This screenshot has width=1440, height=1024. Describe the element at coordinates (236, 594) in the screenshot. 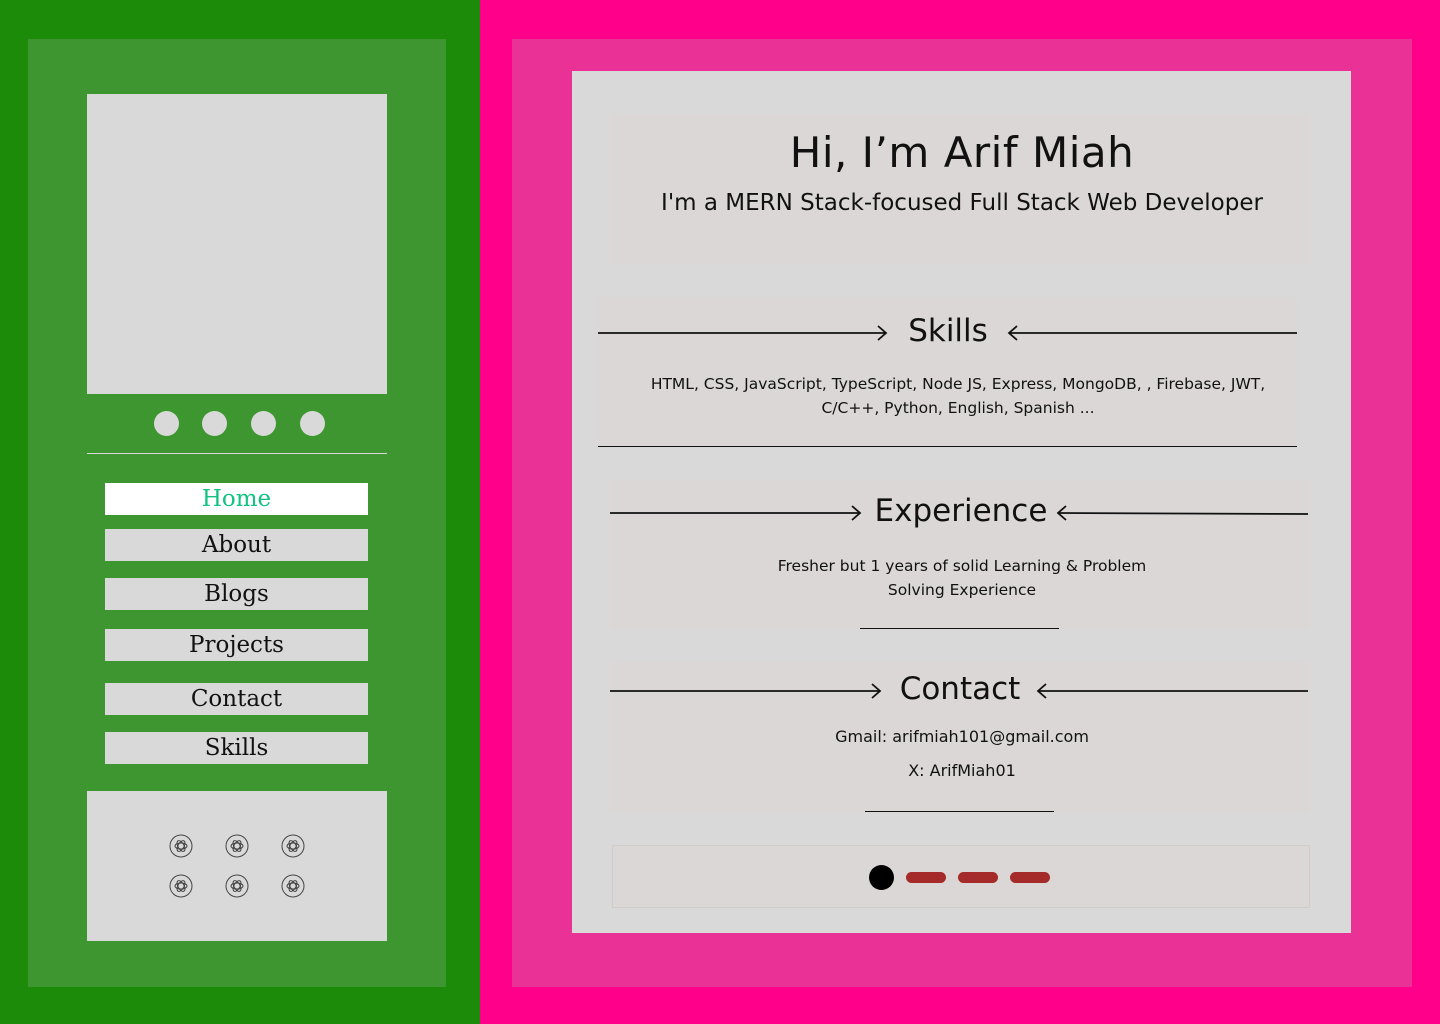

I see `nav-blogs: Blogs` at that location.